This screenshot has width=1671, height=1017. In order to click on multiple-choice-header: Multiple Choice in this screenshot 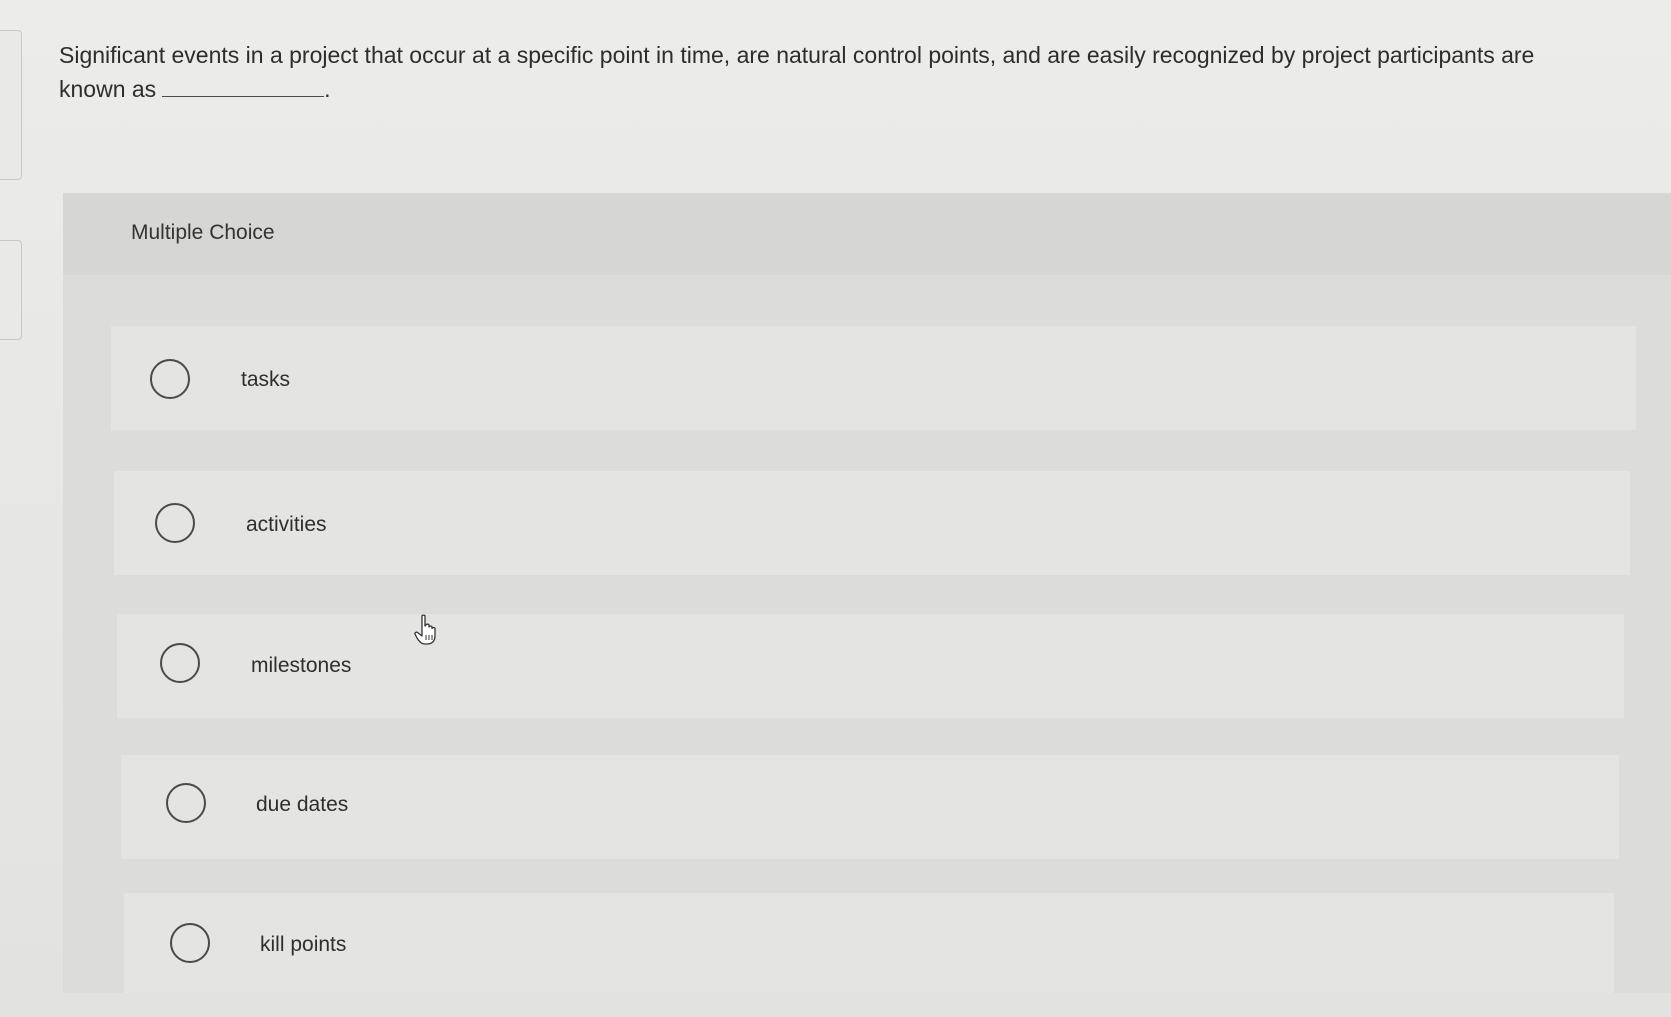, I will do `click(867, 234)`.